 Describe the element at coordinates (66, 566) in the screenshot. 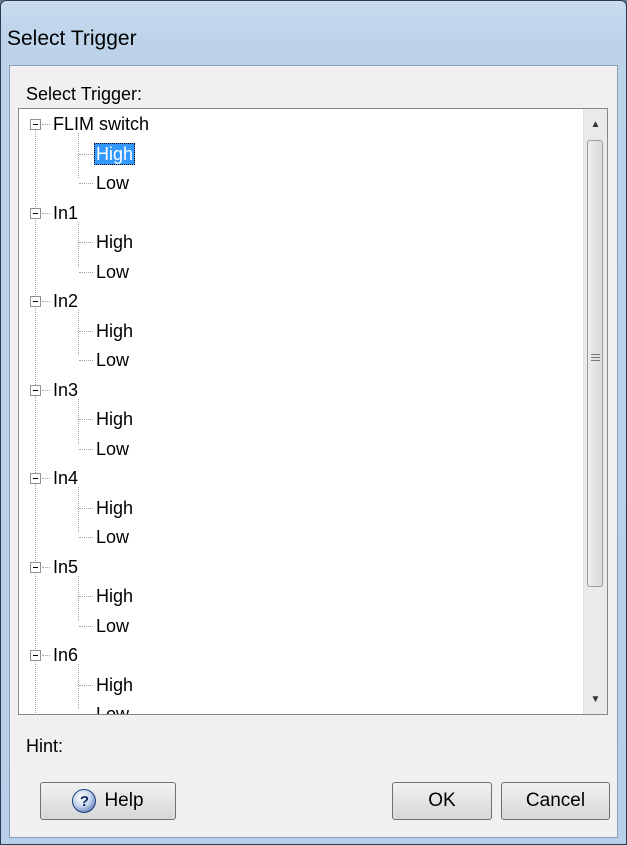

I see `tree-node-label: In5` at that location.